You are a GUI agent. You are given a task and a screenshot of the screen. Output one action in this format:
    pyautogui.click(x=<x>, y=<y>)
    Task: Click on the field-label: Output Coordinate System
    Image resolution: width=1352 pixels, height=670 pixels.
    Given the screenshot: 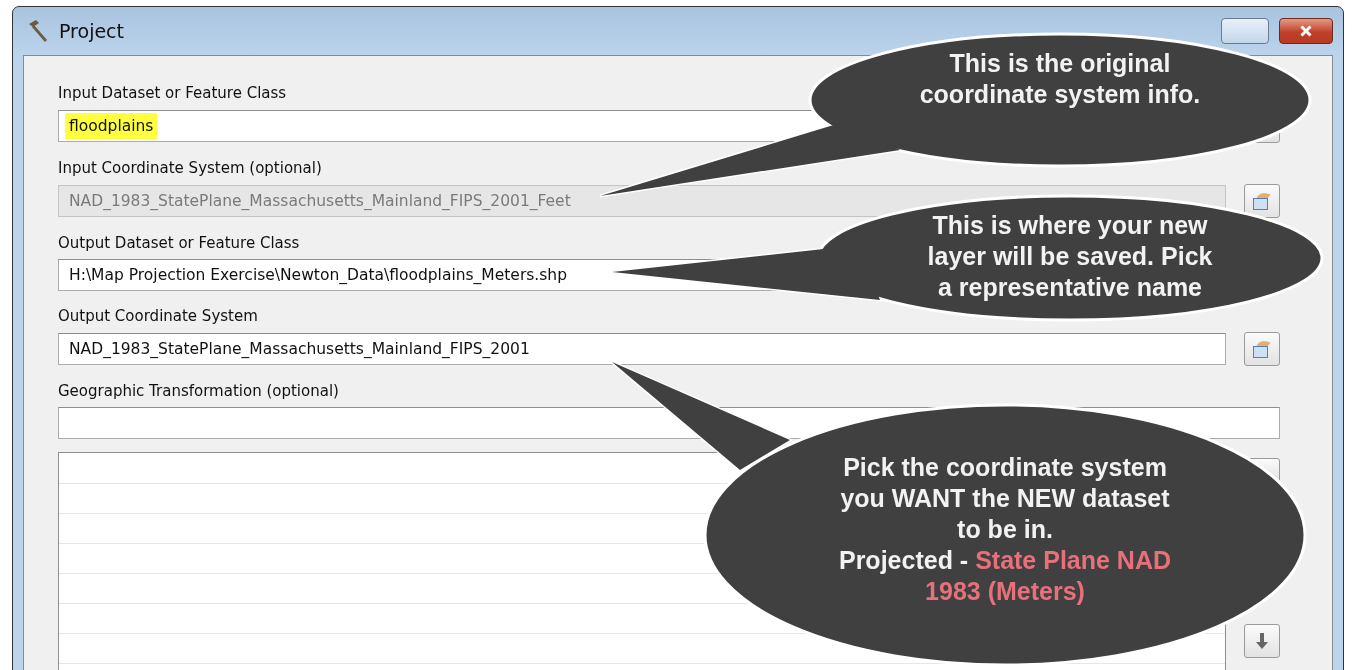 What is the action you would take?
    pyautogui.click(x=158, y=316)
    